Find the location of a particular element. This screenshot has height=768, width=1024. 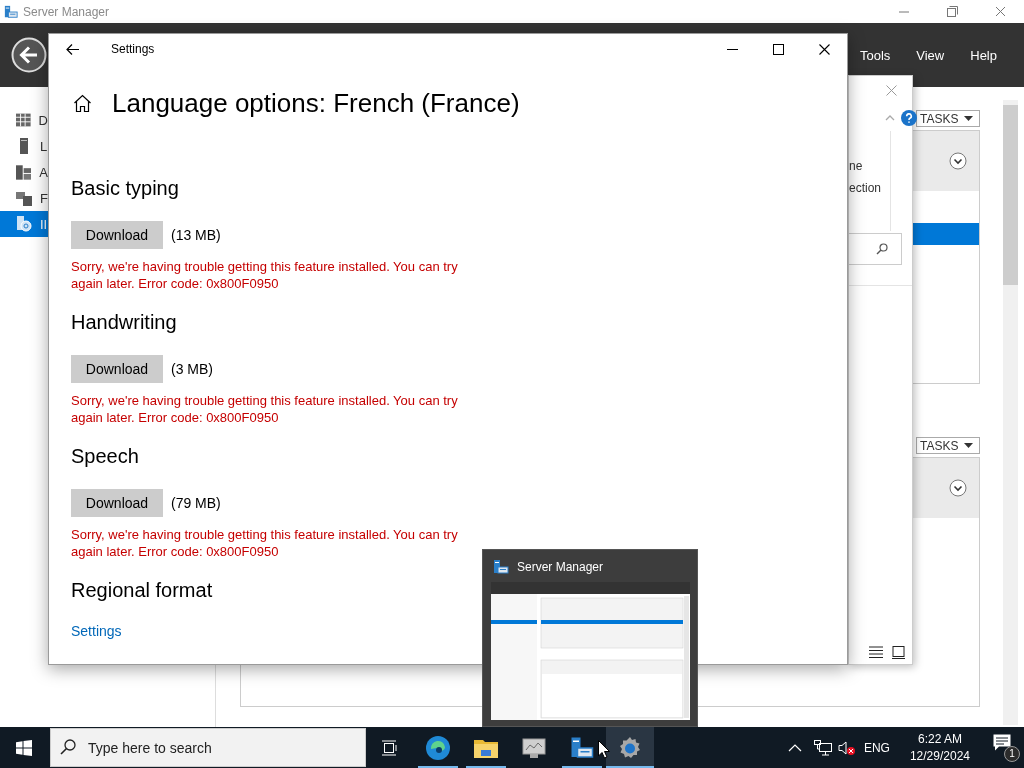

page-heading: Language options: French (France) is located at coordinates (316, 103).